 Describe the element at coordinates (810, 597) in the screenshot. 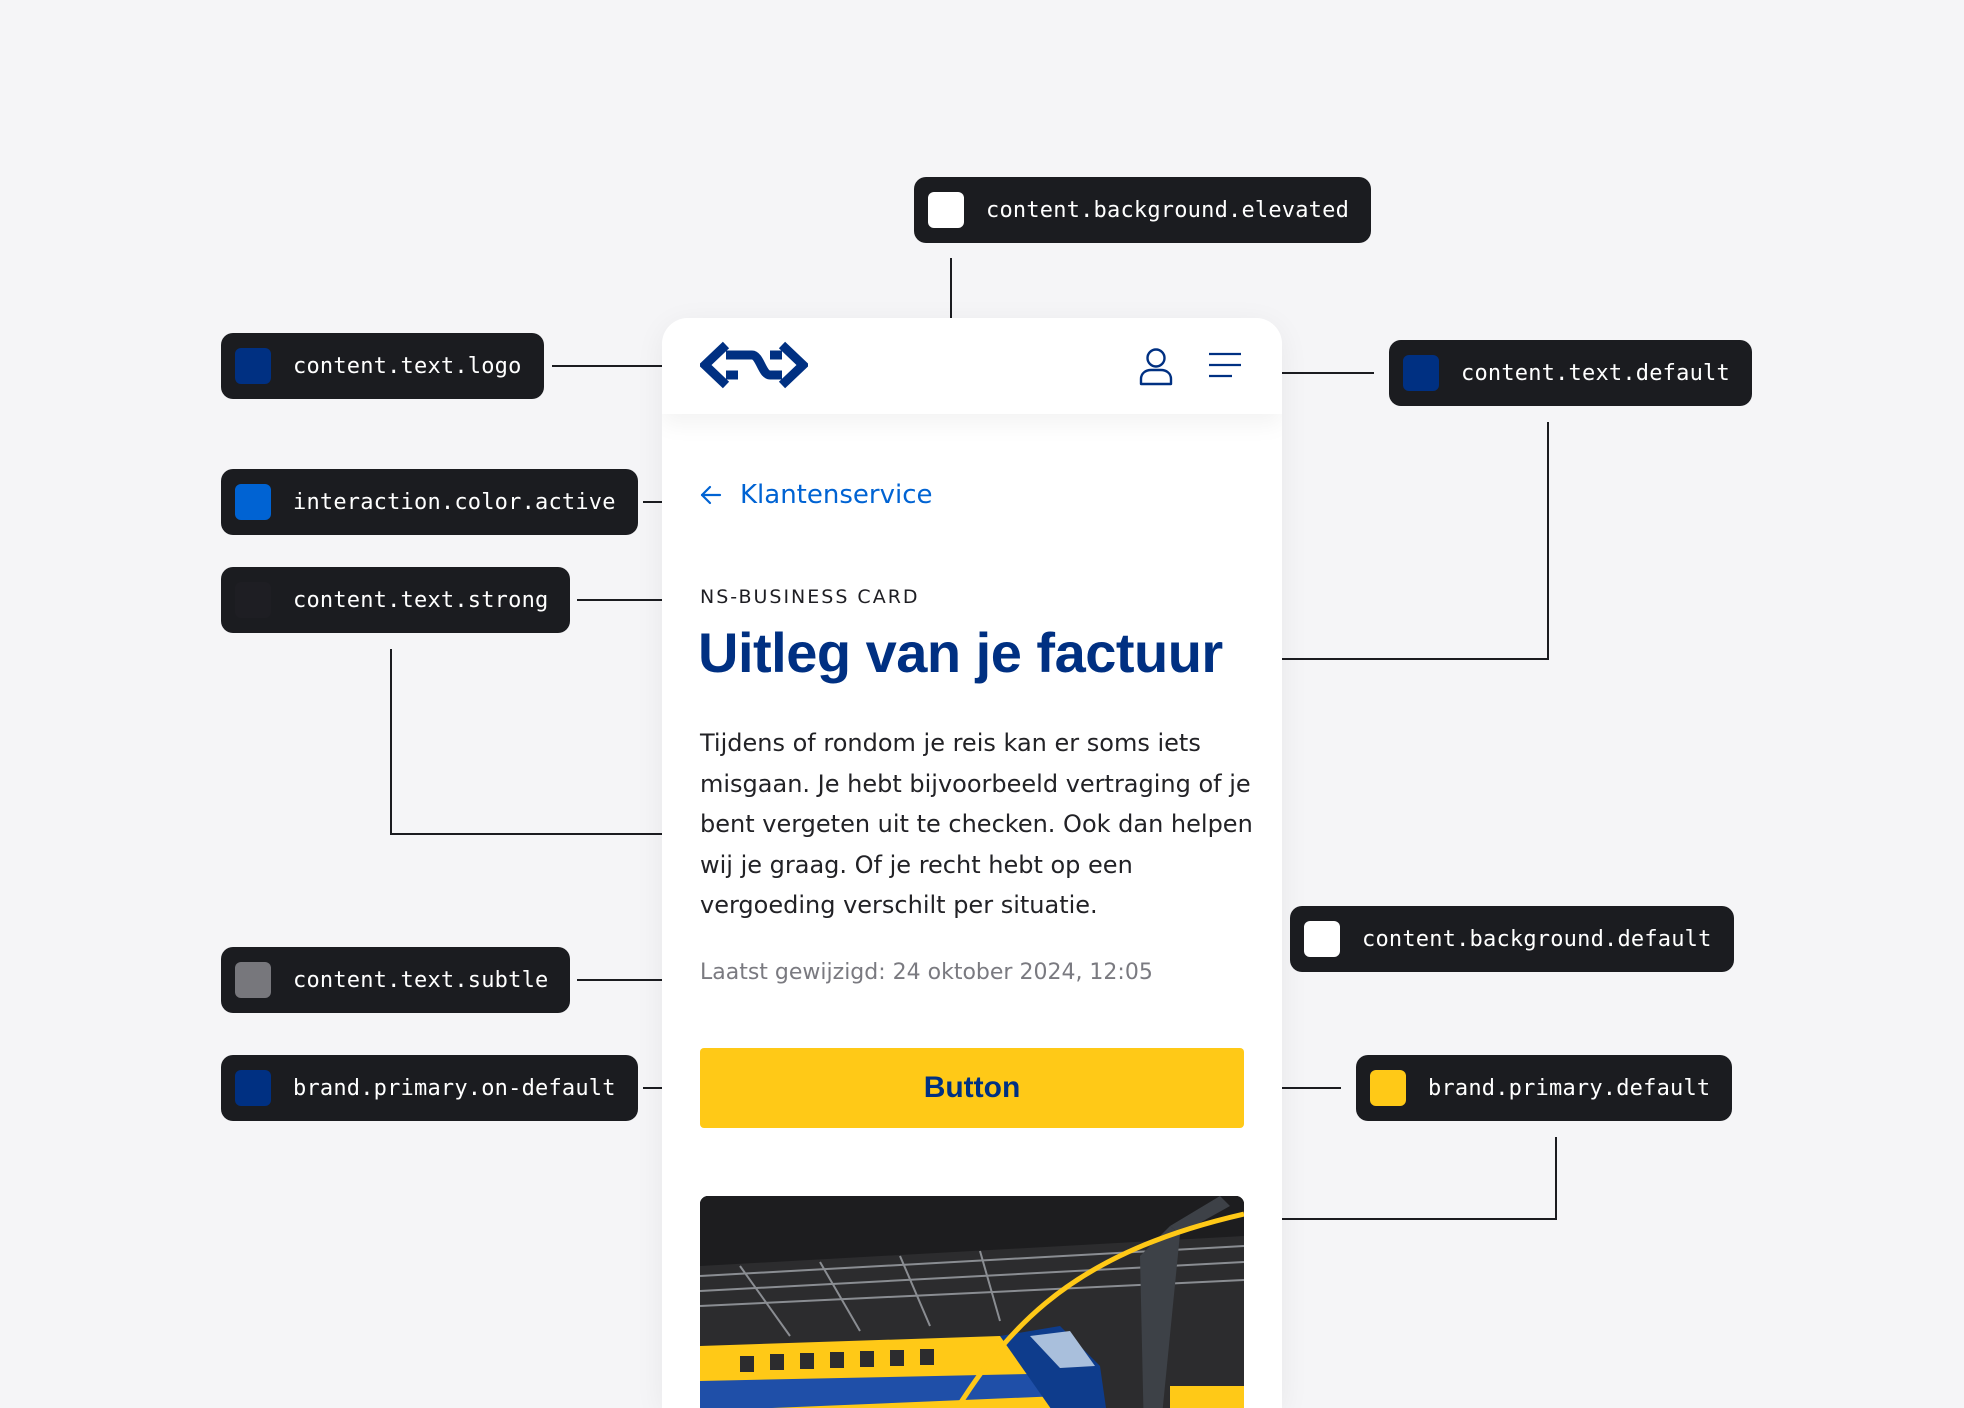

I see `eyebrow-label: NS-BUSINESS CARD` at that location.